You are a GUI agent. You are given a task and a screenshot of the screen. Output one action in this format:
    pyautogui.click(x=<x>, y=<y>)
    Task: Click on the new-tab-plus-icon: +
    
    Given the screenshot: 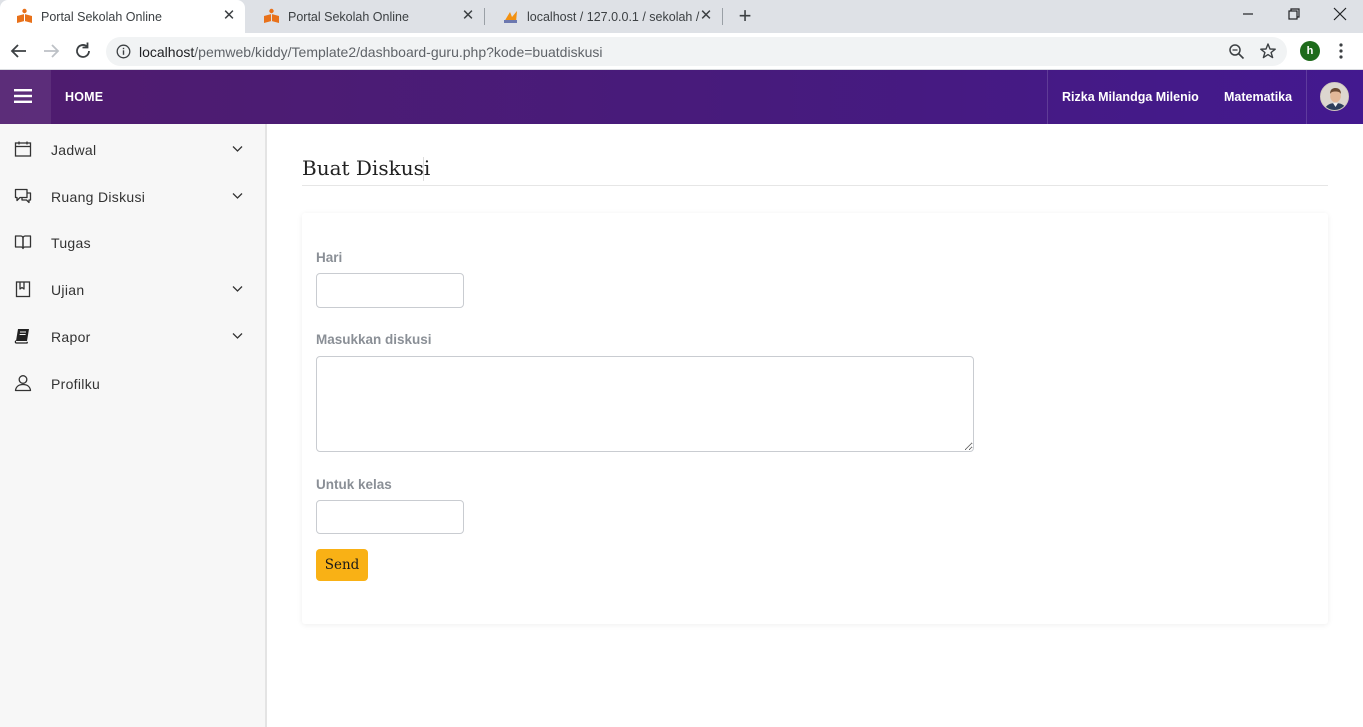 What is the action you would take?
    pyautogui.click(x=745, y=16)
    